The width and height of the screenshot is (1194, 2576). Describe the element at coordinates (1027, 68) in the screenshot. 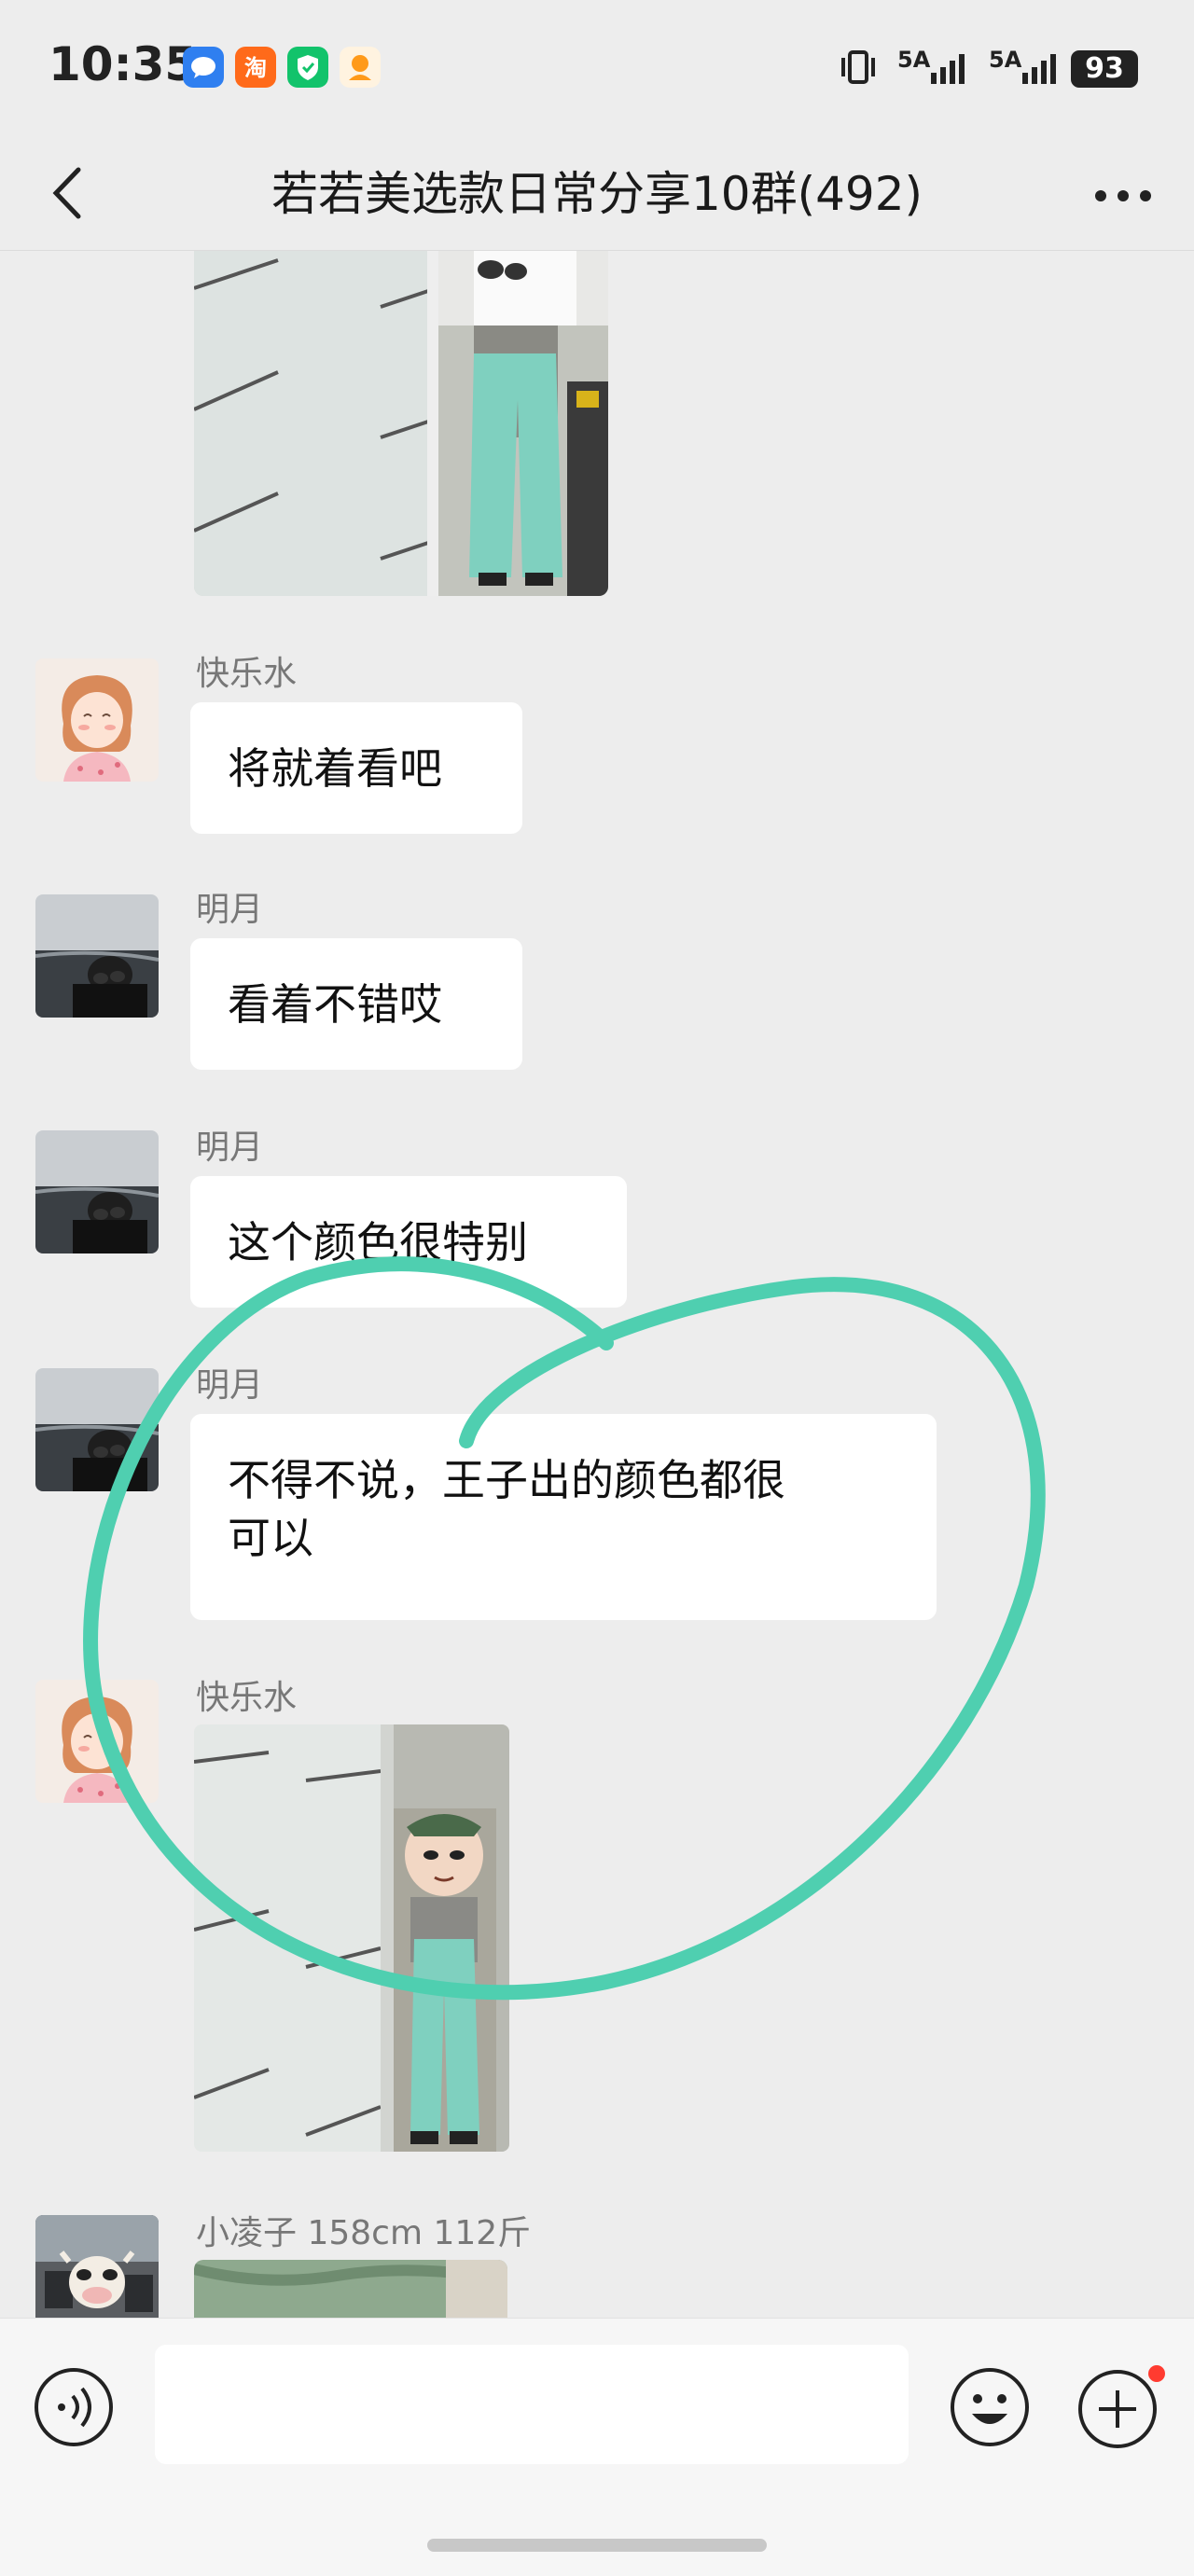

I see `signal-2: 5A` at that location.